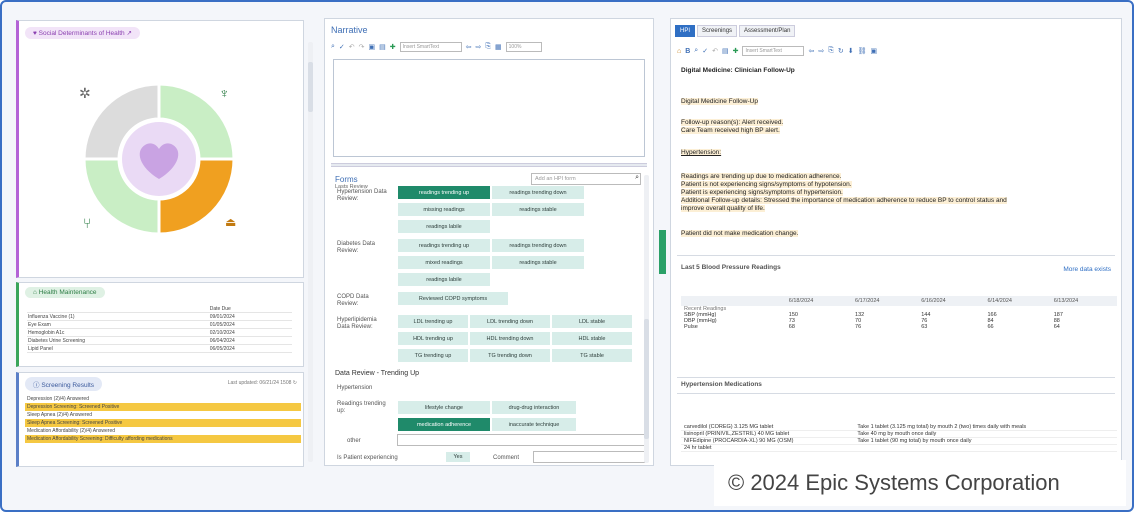  I want to click on dm-readings-trending-up-button: readings trending up, so click(444, 245).